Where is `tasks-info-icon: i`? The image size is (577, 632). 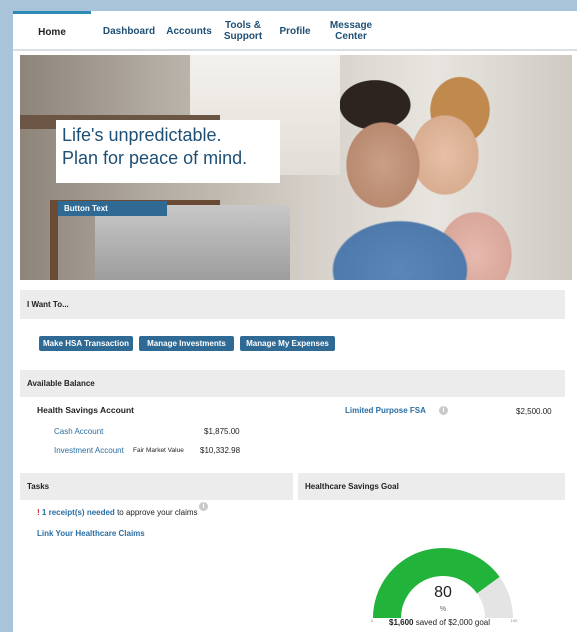 tasks-info-icon: i is located at coordinates (203, 506).